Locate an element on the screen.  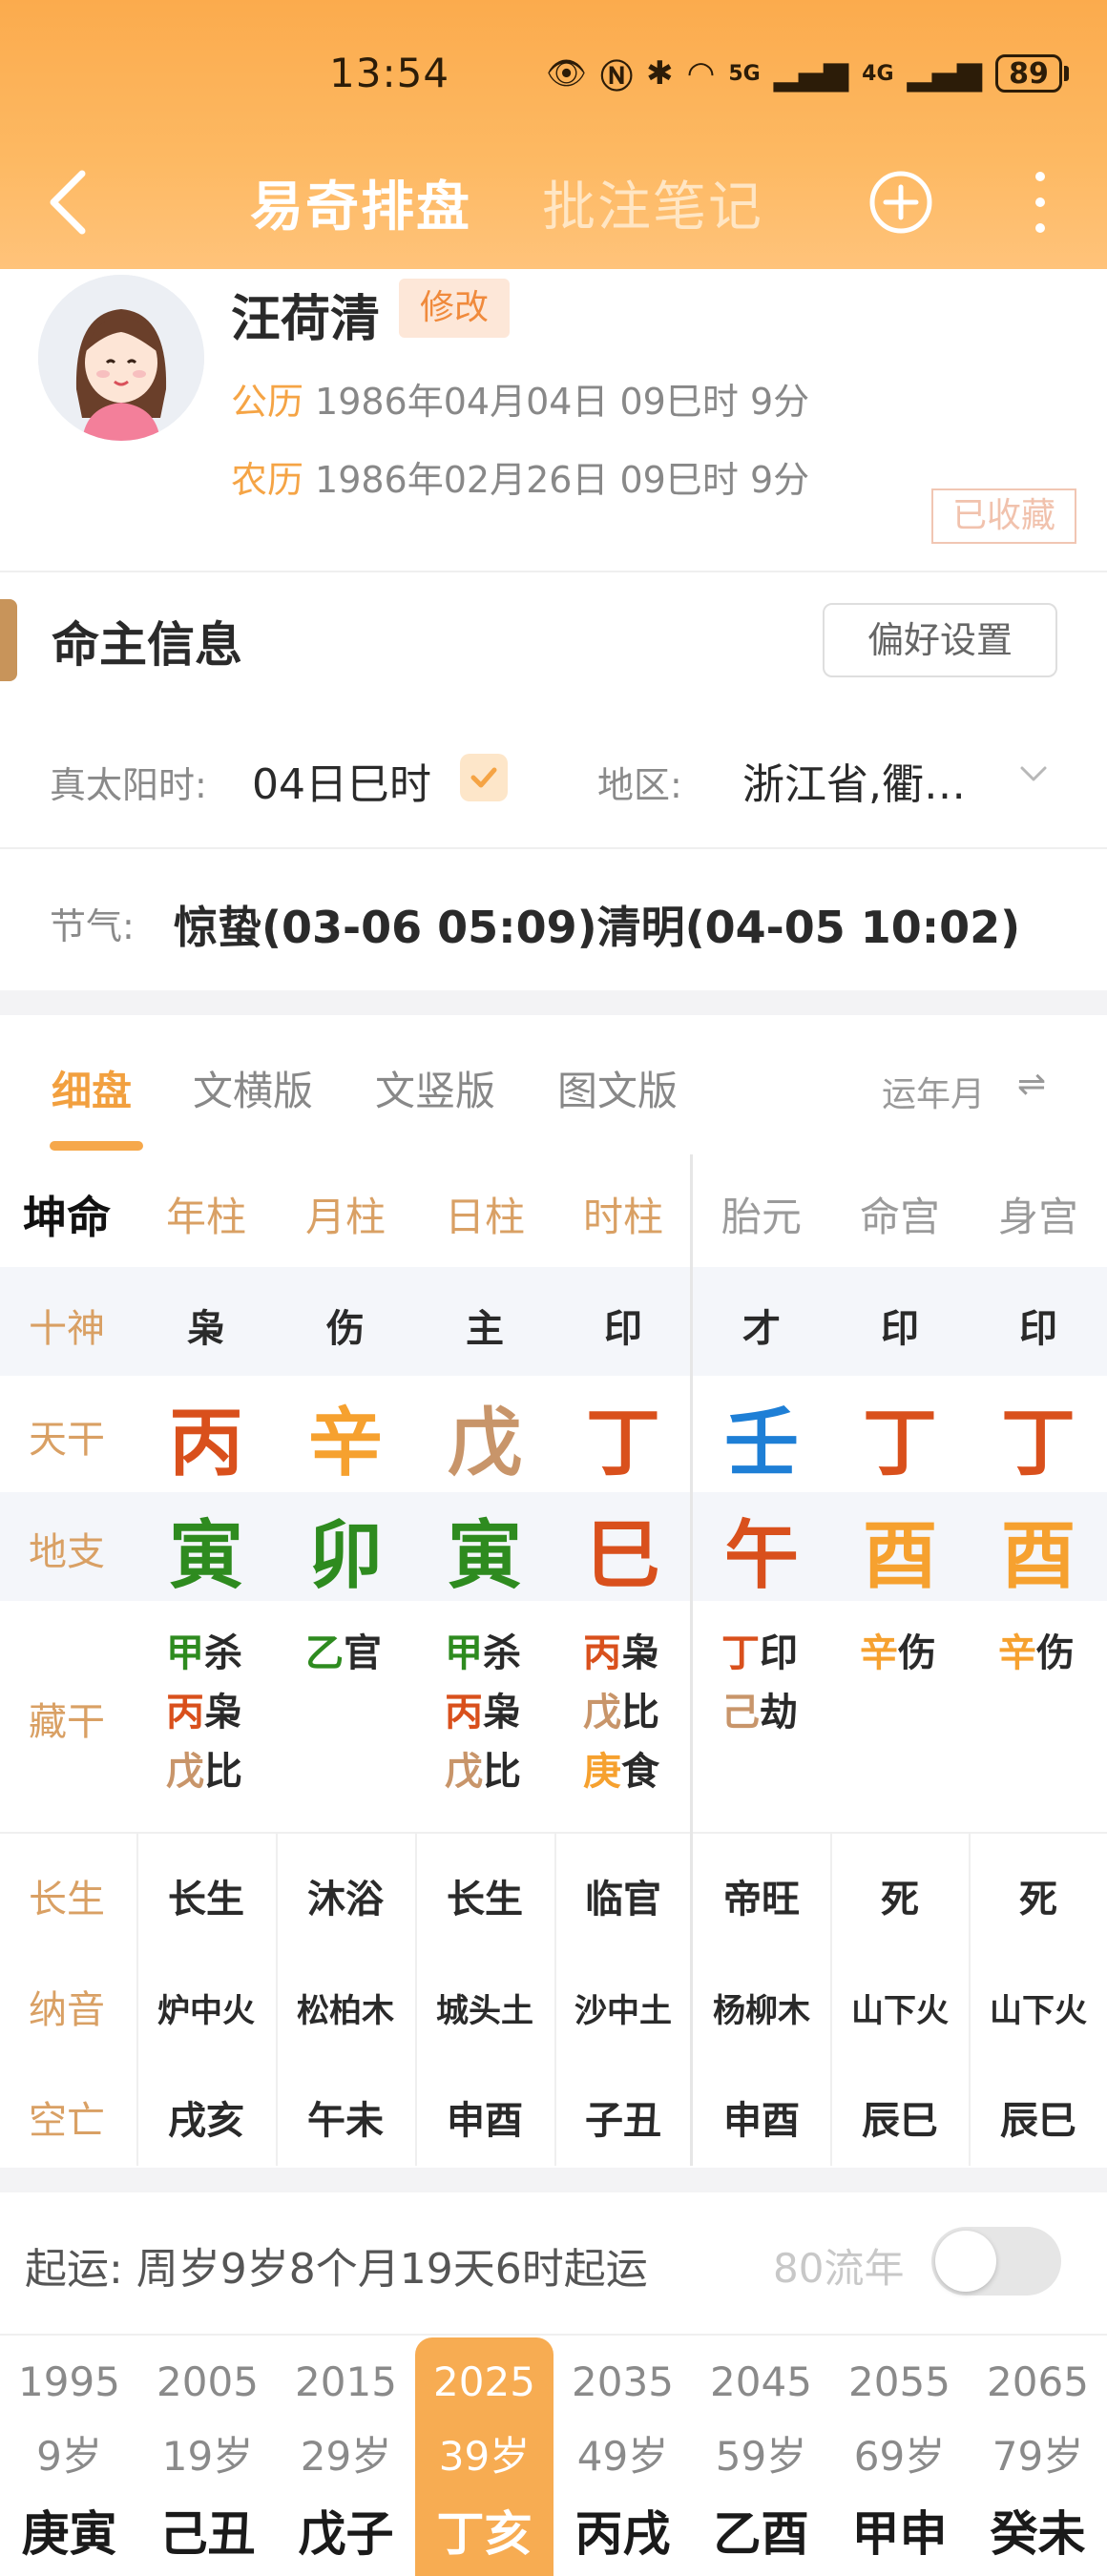
column-header: 年柱 is located at coordinates (205, 1217).